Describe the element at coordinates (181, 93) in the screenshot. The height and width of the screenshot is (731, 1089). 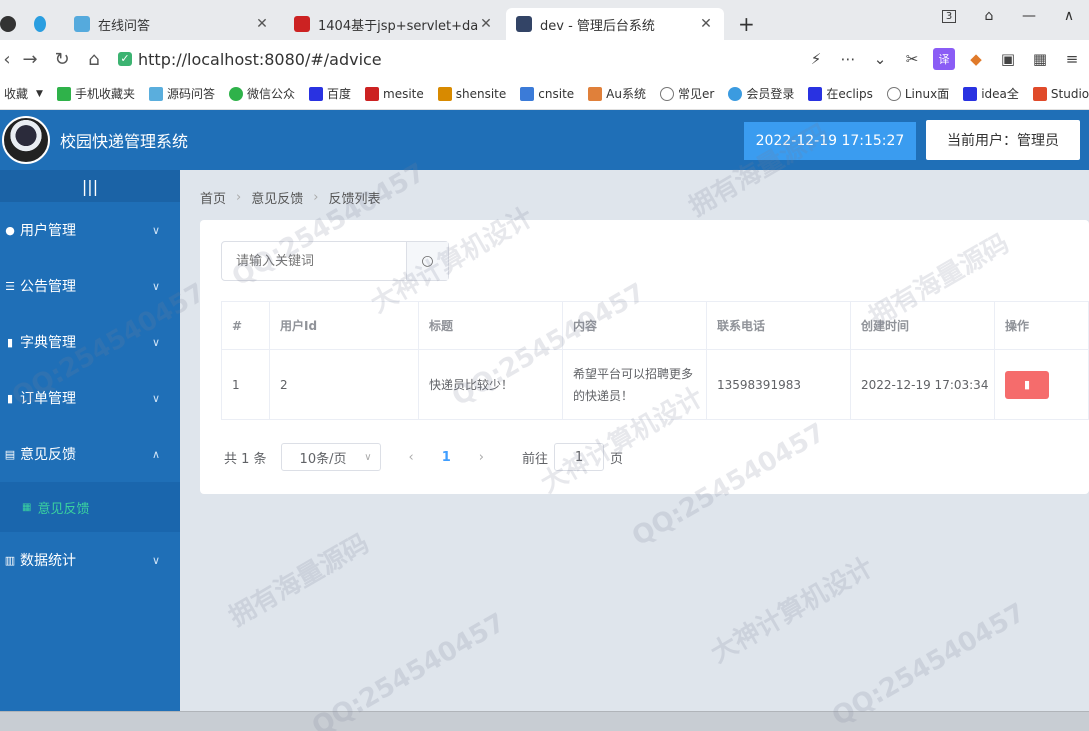
I see `bookmark-item: 源码问答` at that location.